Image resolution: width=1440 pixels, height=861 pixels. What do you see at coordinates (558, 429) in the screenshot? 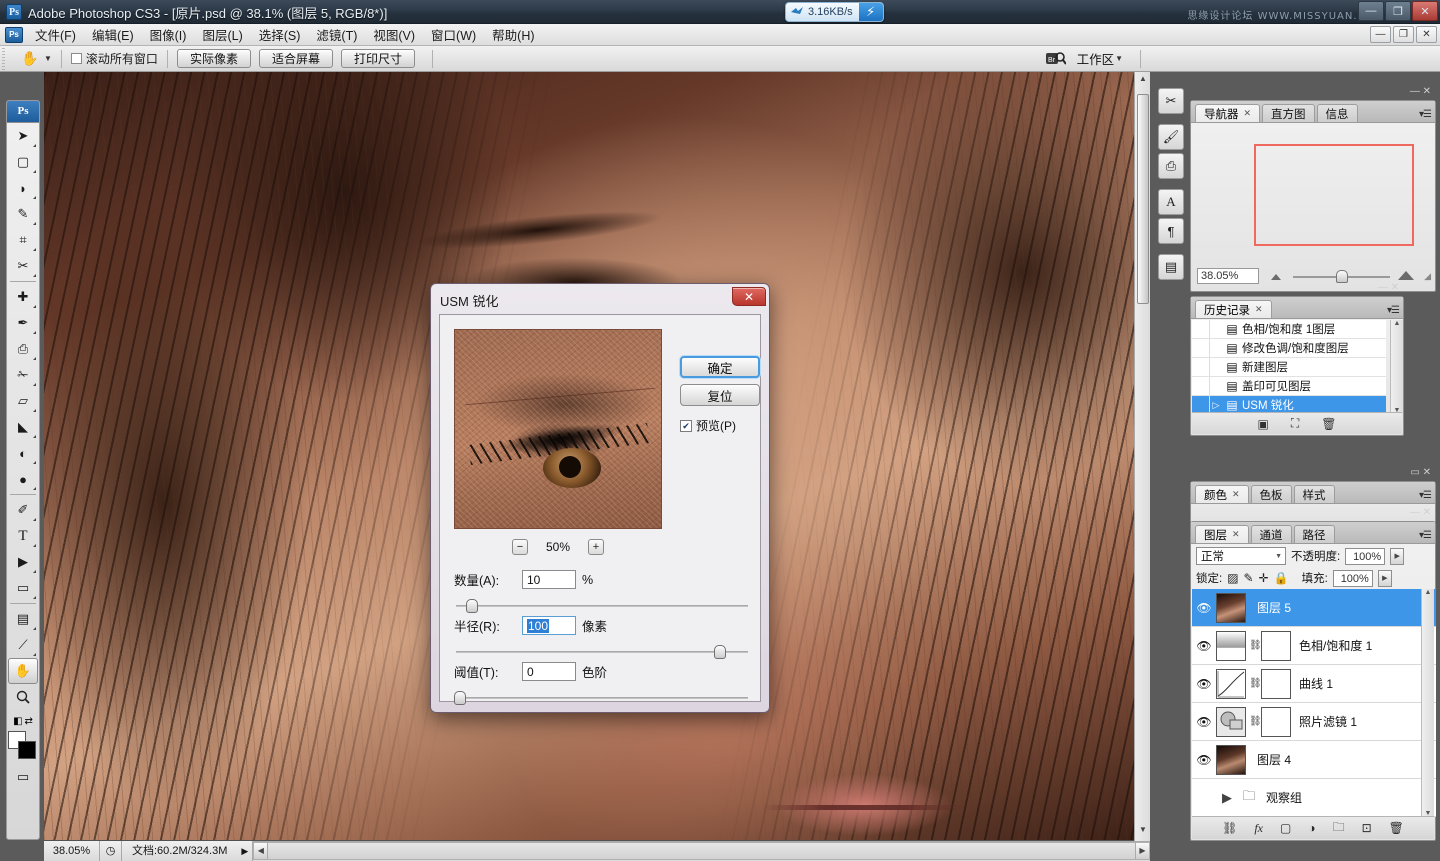
I see `filter-preview` at bounding box center [558, 429].